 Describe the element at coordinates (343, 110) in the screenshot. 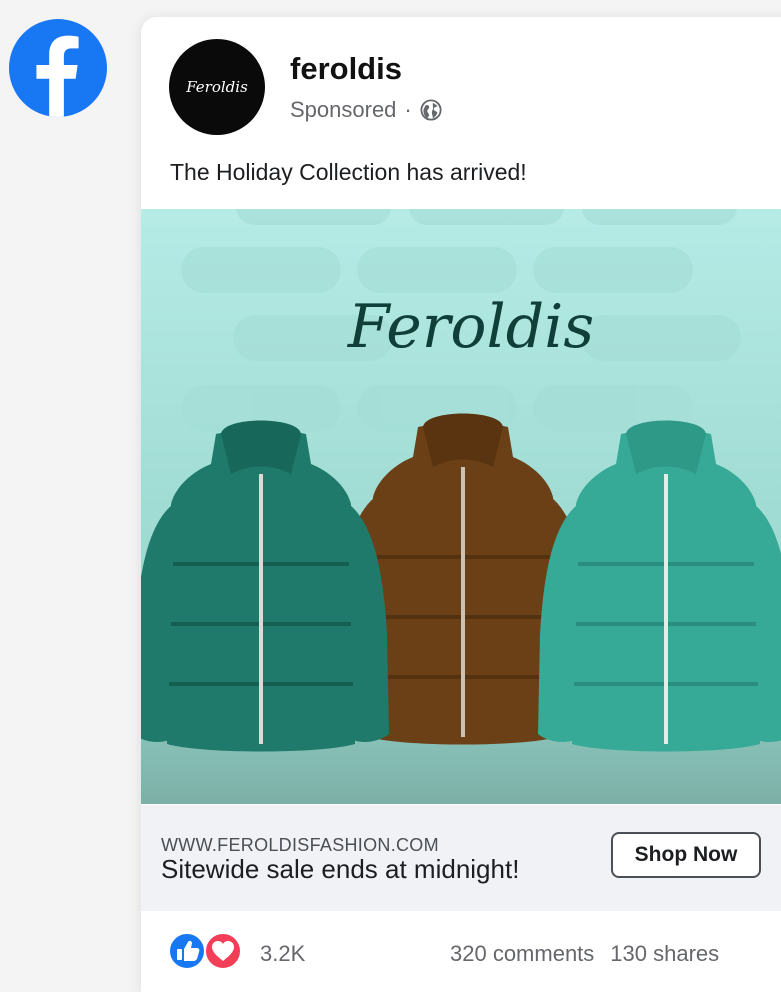

I see `sponsored-label: Sponsored` at that location.